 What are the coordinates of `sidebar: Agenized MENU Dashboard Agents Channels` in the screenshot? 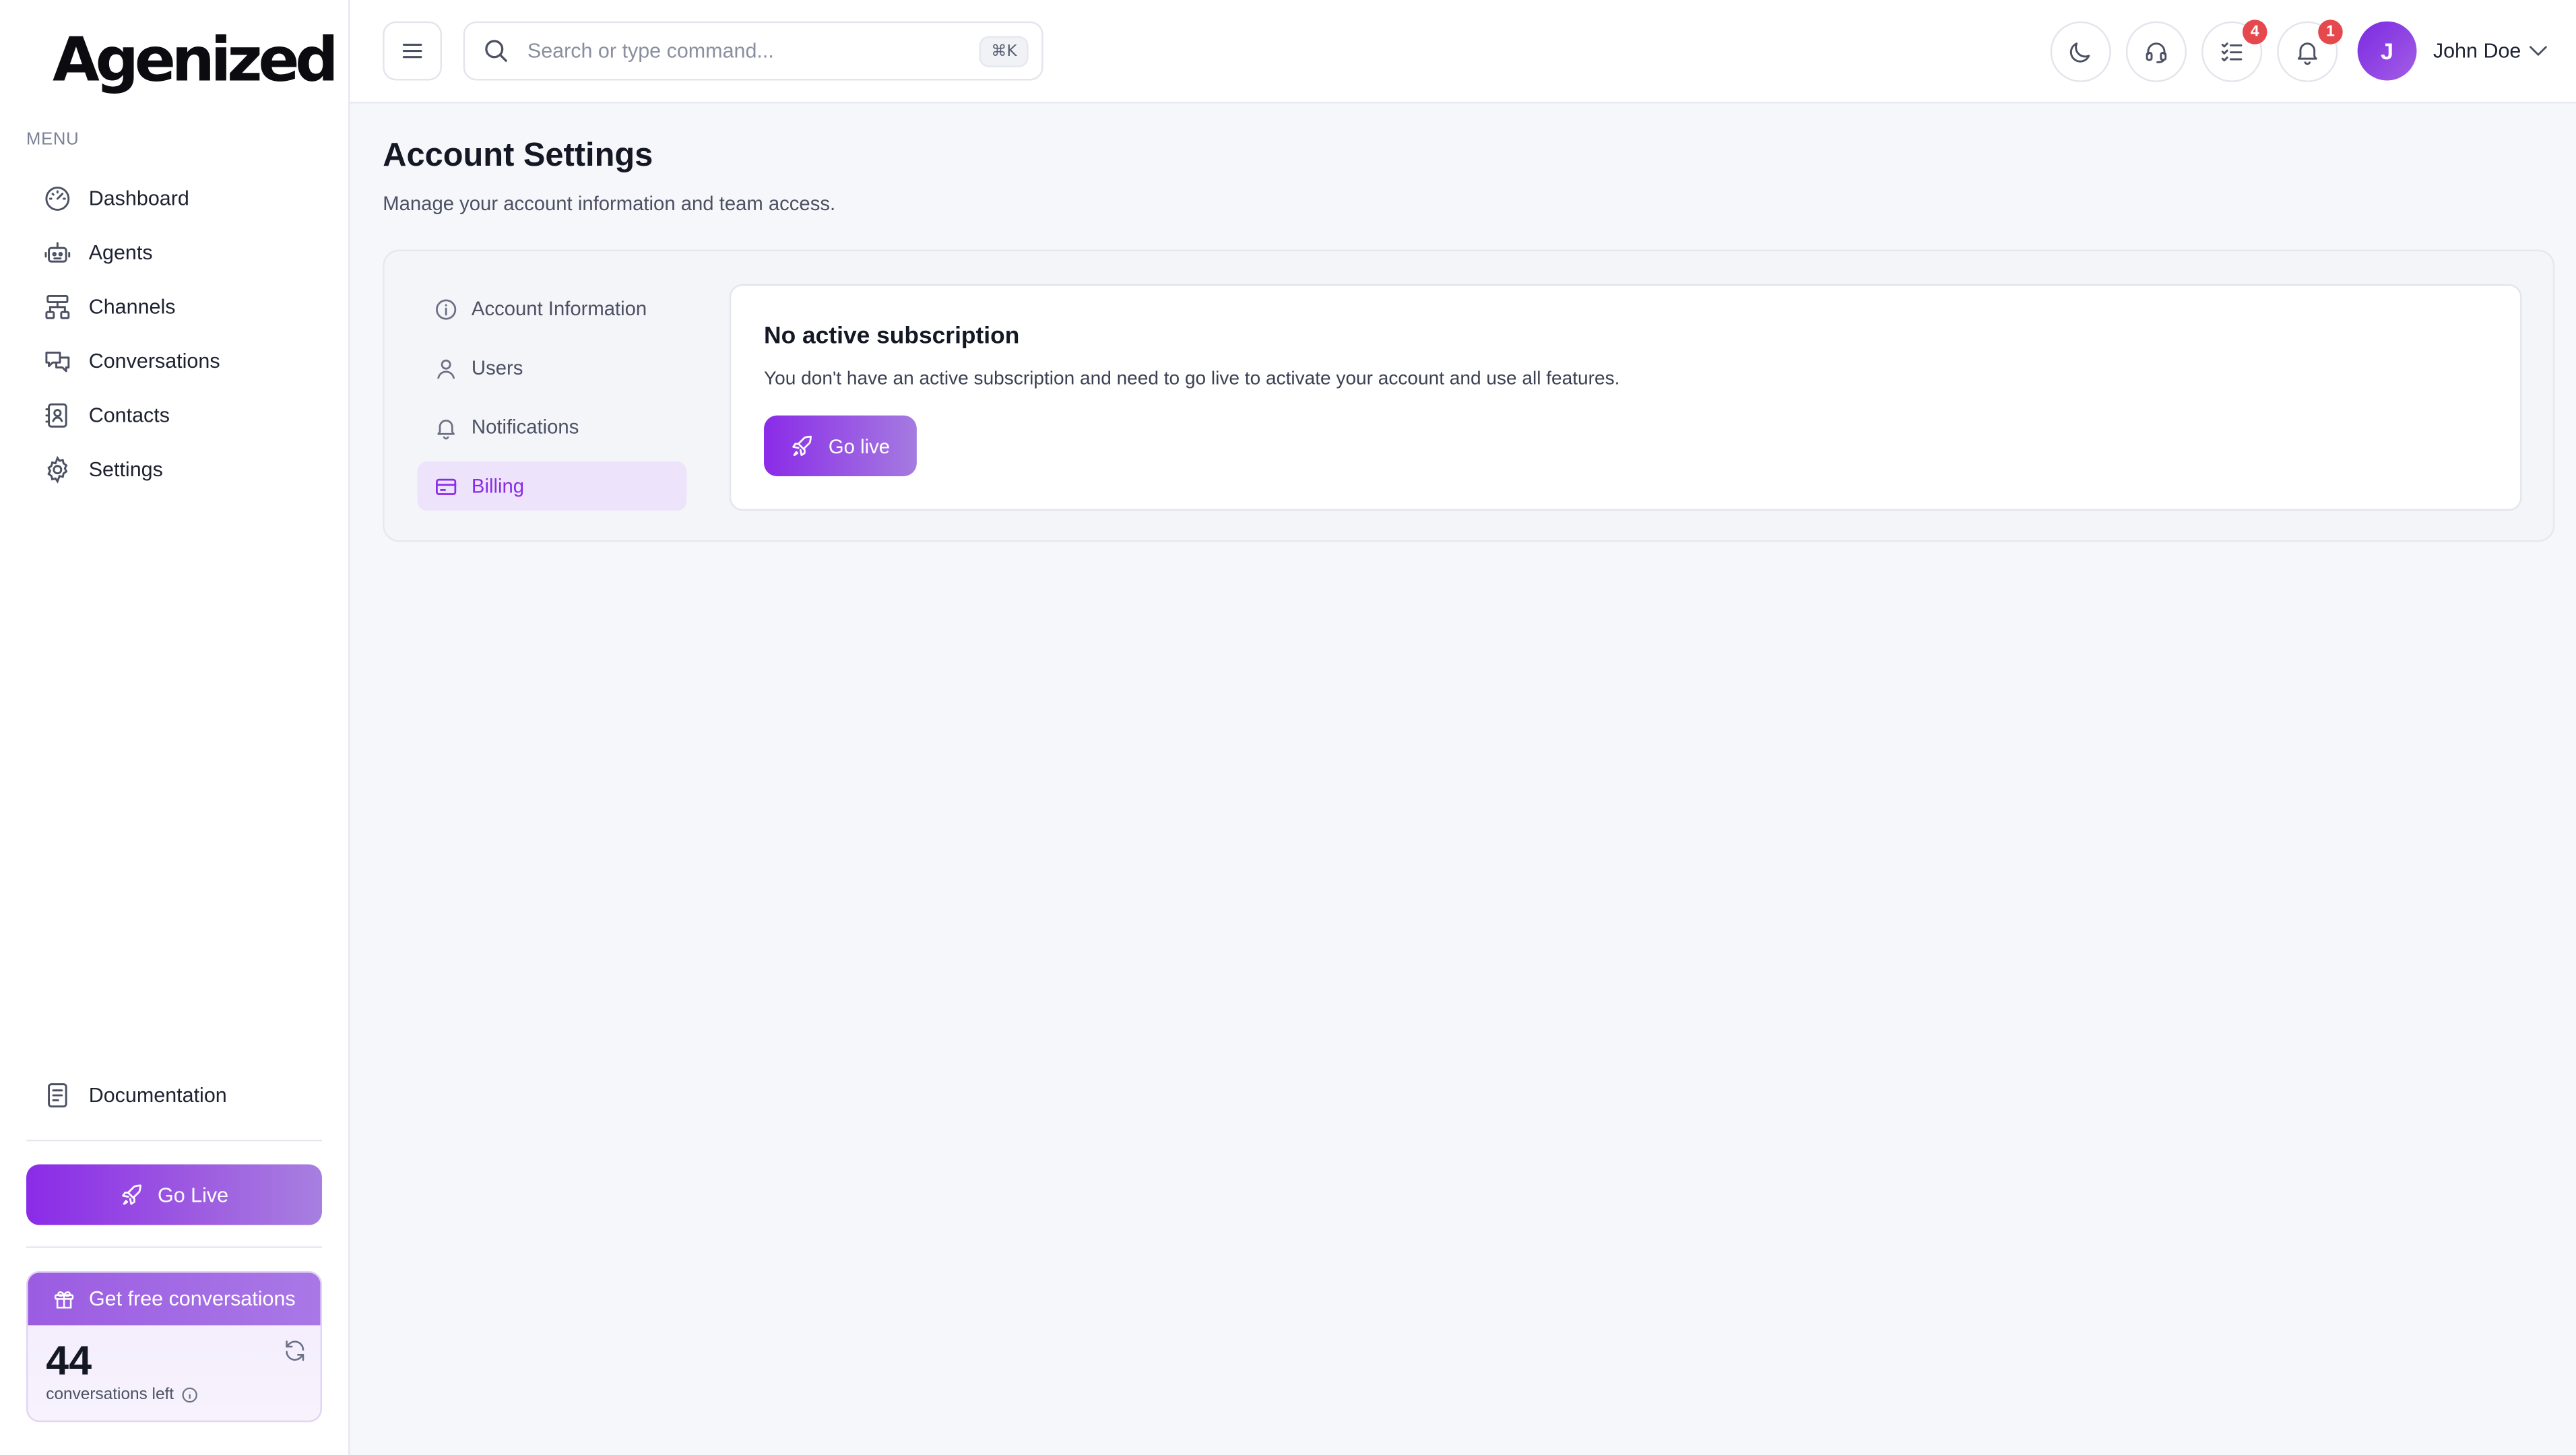 It's located at (175, 727).